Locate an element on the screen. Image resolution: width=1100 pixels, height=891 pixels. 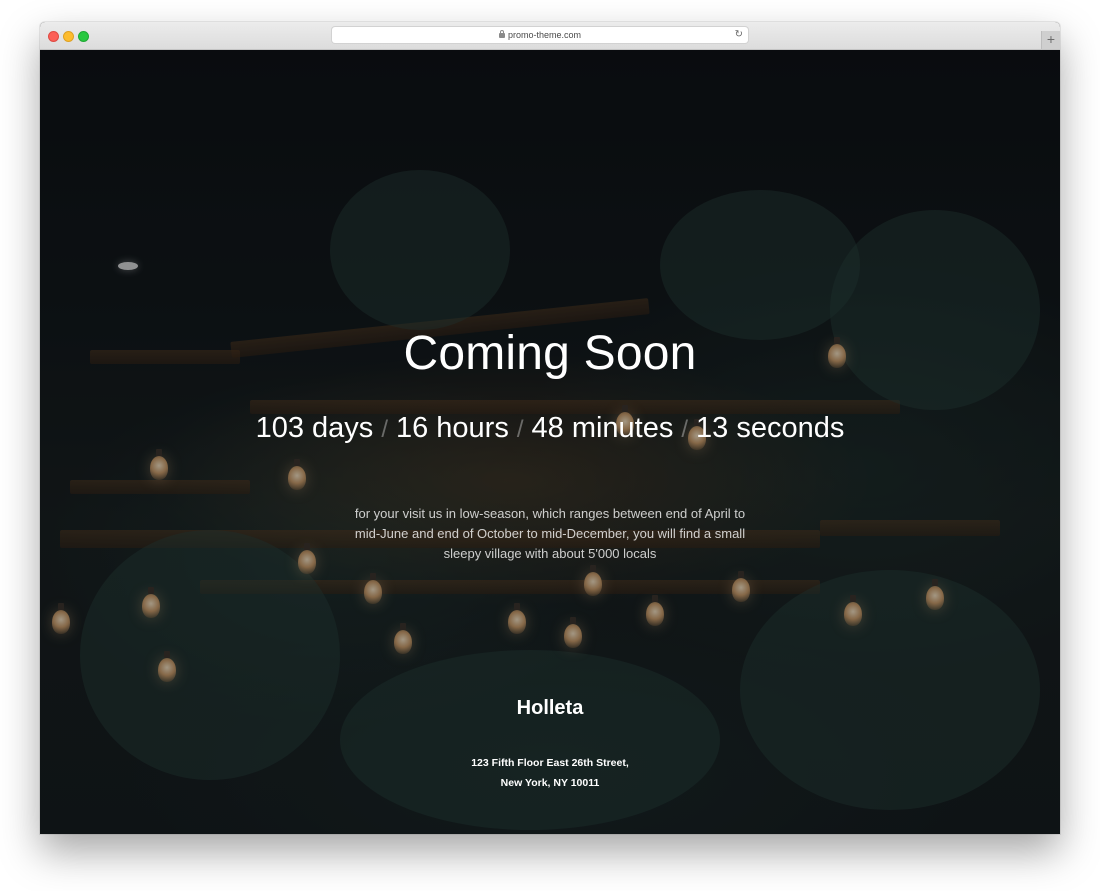
address-line-1: 123 Fifth Floor East 26th Street, is located at coordinates (550, 763).